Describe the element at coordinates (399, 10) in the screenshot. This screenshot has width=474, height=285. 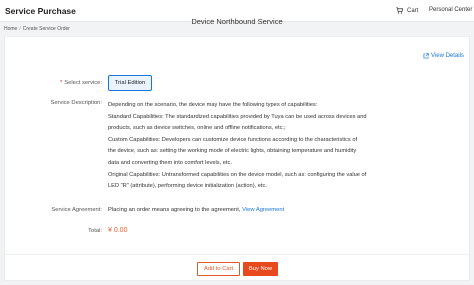
I see `cart-icon` at that location.